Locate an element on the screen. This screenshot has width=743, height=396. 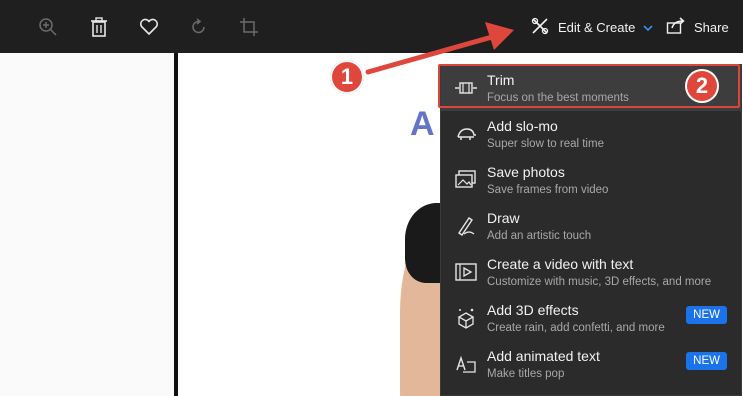
delete-icon is located at coordinates (99, 27).